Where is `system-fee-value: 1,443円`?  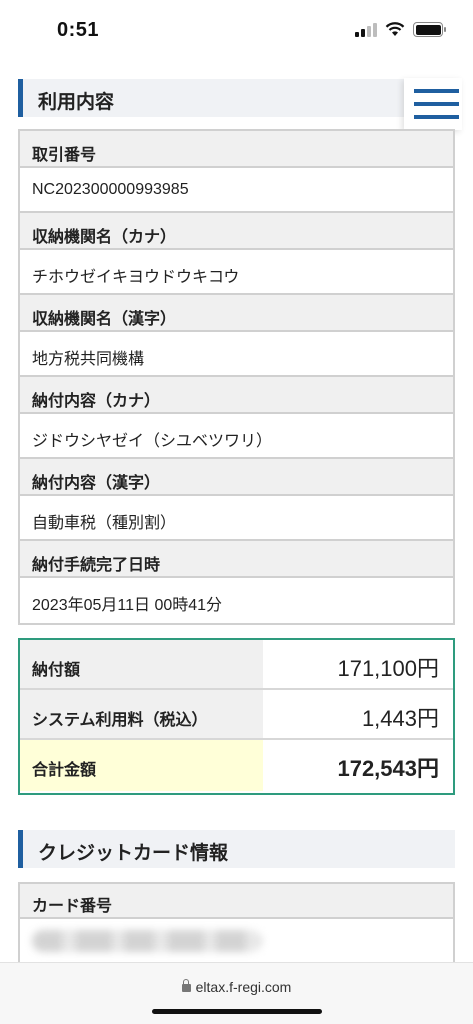 system-fee-value: 1,443円 is located at coordinates (358, 714).